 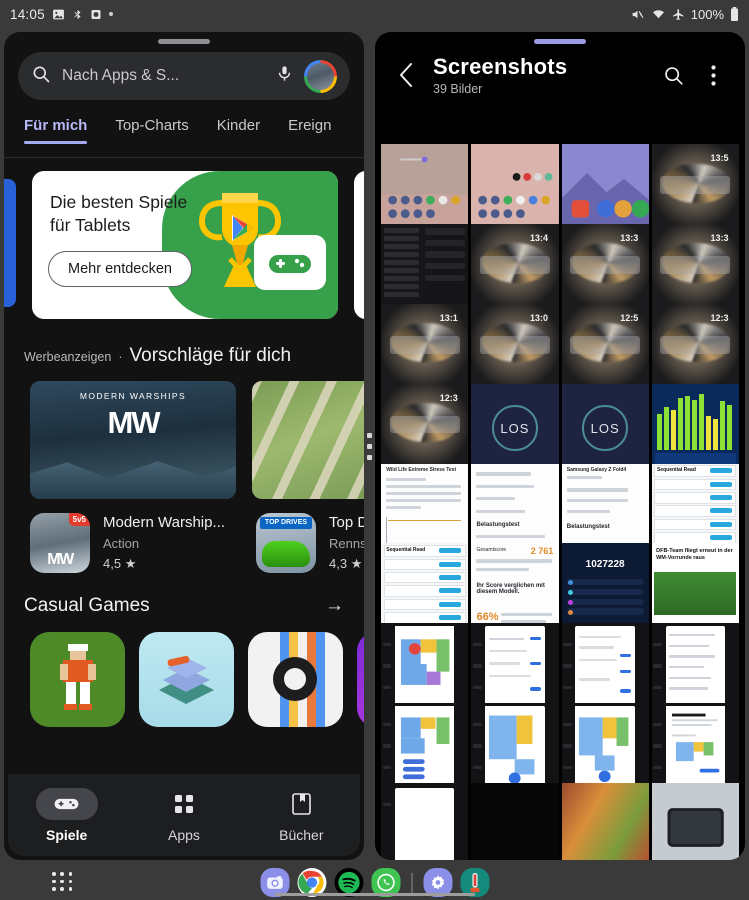 What do you see at coordinates (515, 268) in the screenshot?
I see `gallery-thumbnail: 13:4` at bounding box center [515, 268].